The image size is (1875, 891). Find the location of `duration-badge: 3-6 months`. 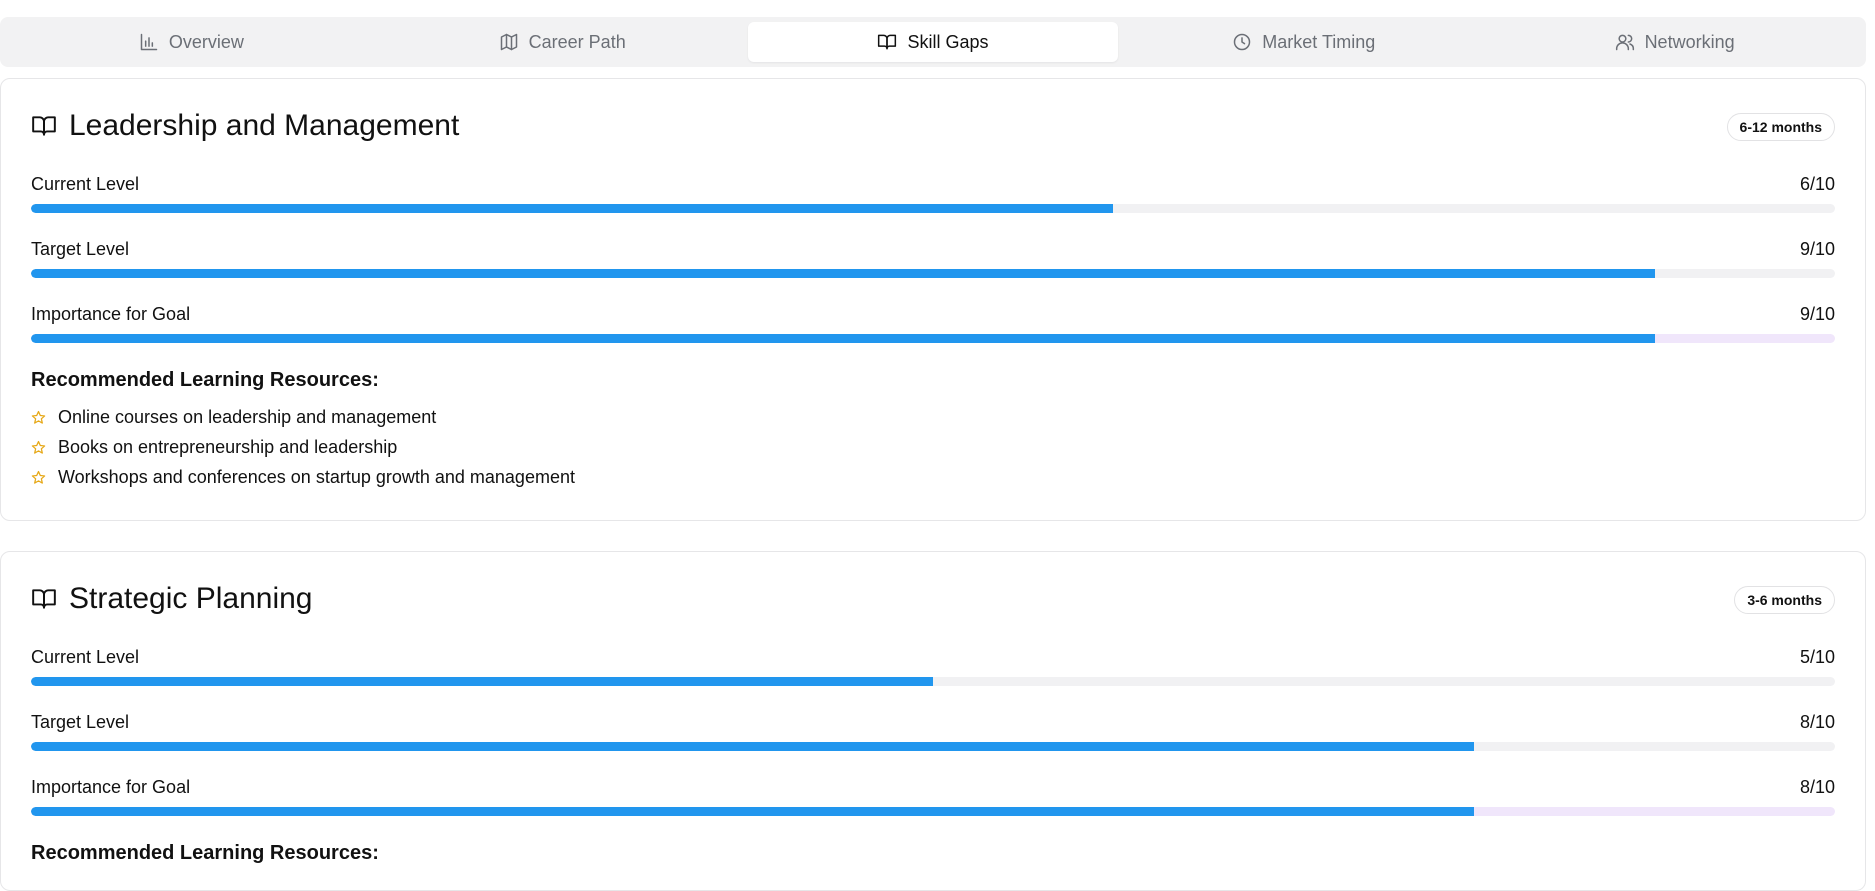

duration-badge: 3-6 months is located at coordinates (1784, 600).